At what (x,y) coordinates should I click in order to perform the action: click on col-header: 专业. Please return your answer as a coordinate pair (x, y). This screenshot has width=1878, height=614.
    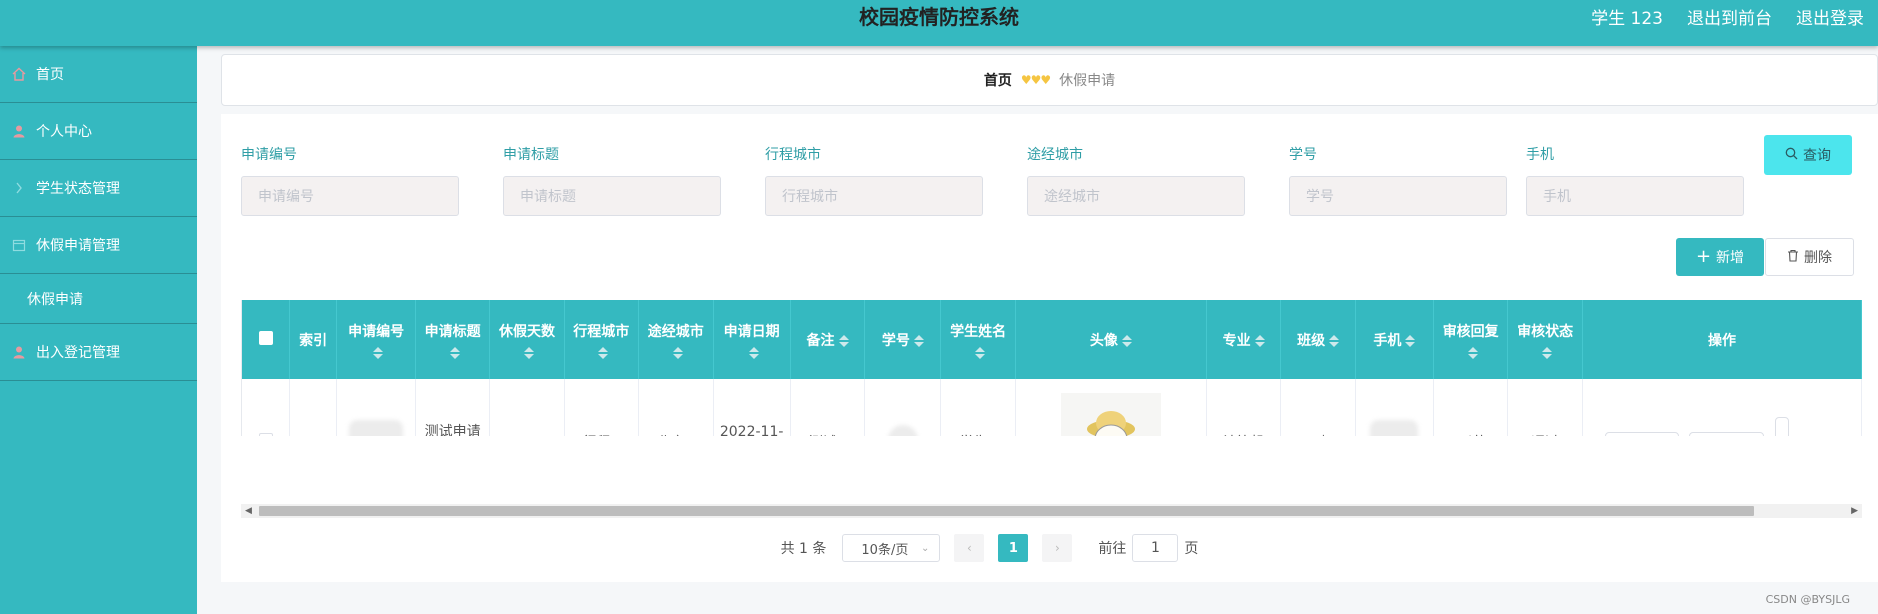
    Looking at the image, I should click on (1244, 339).